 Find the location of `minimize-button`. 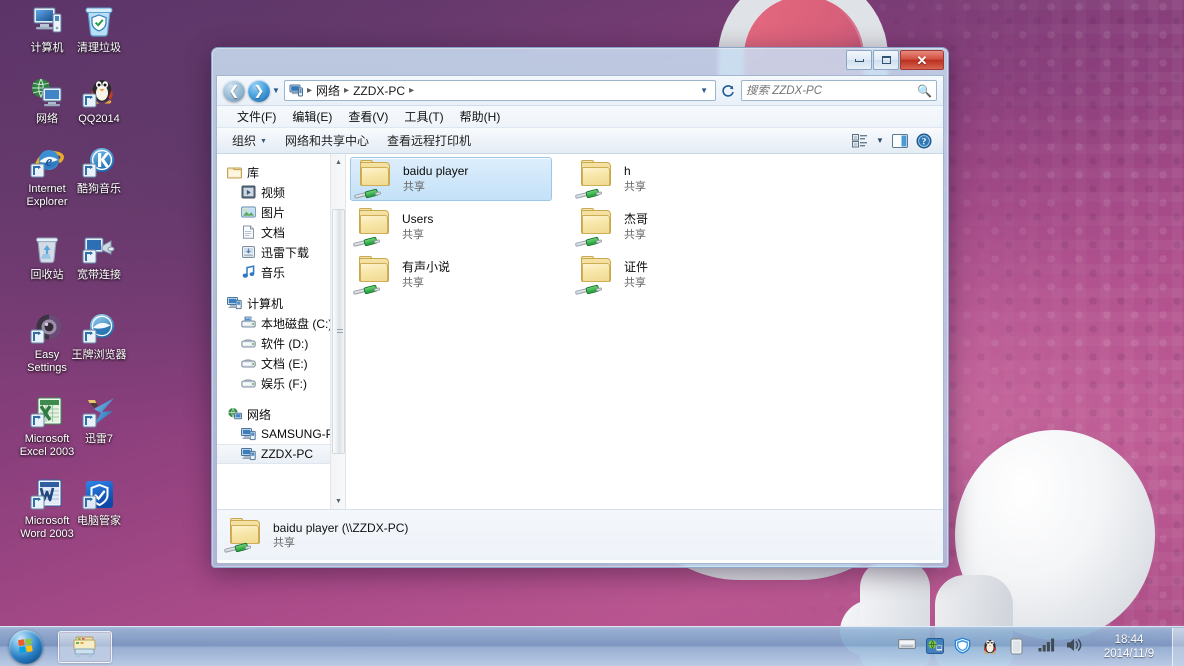

minimize-button is located at coordinates (859, 60).